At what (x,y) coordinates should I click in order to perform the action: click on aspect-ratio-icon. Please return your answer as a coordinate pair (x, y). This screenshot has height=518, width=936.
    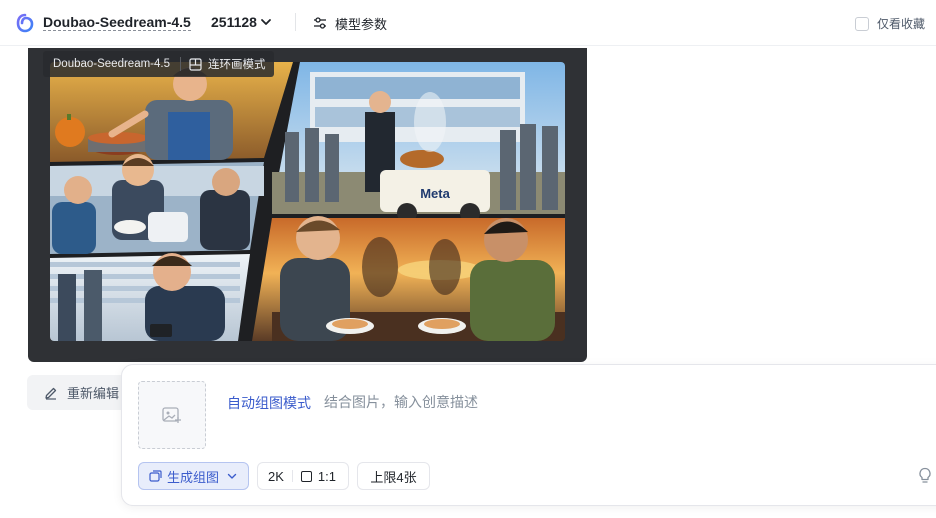
    Looking at the image, I should click on (306, 476).